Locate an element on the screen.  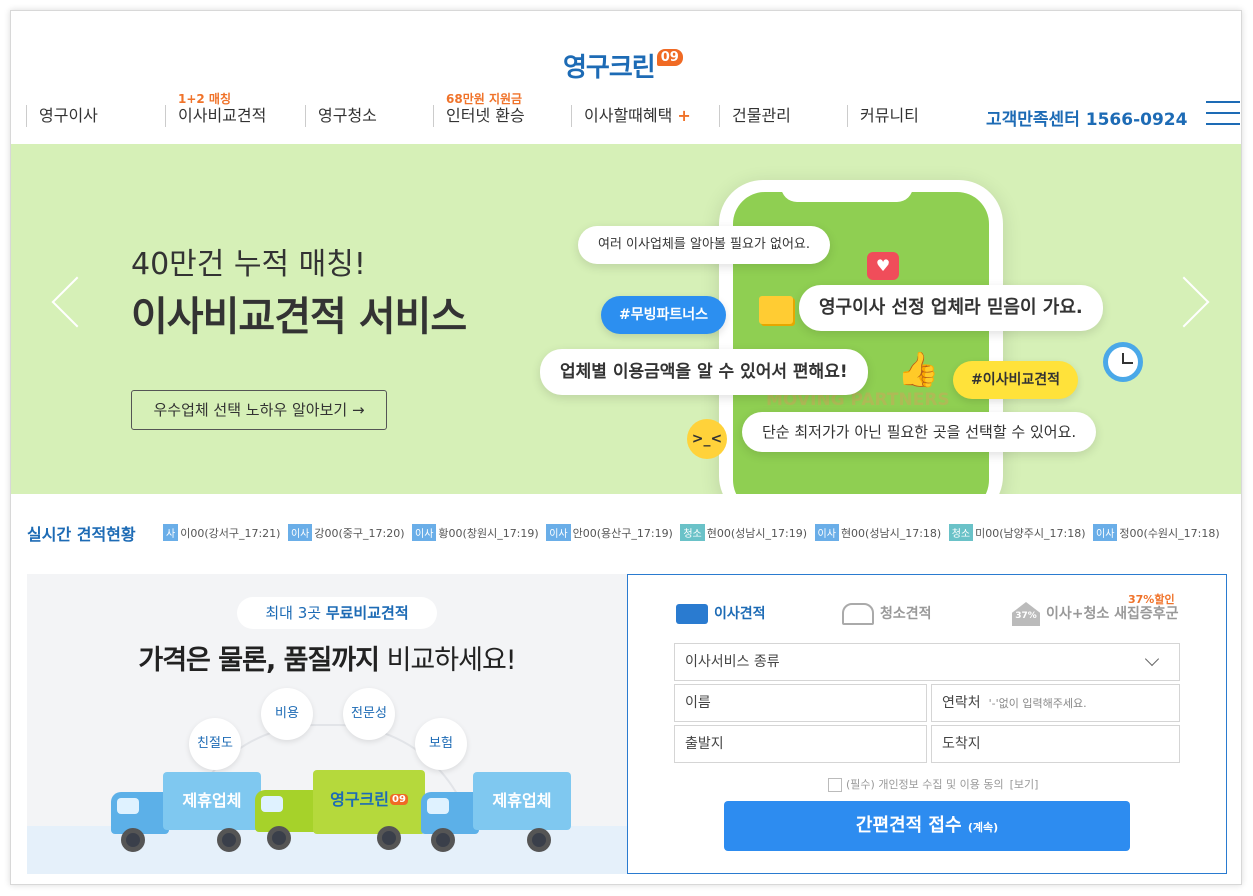
nav-item-cleaning: 영구청소 is located at coordinates (341, 116).